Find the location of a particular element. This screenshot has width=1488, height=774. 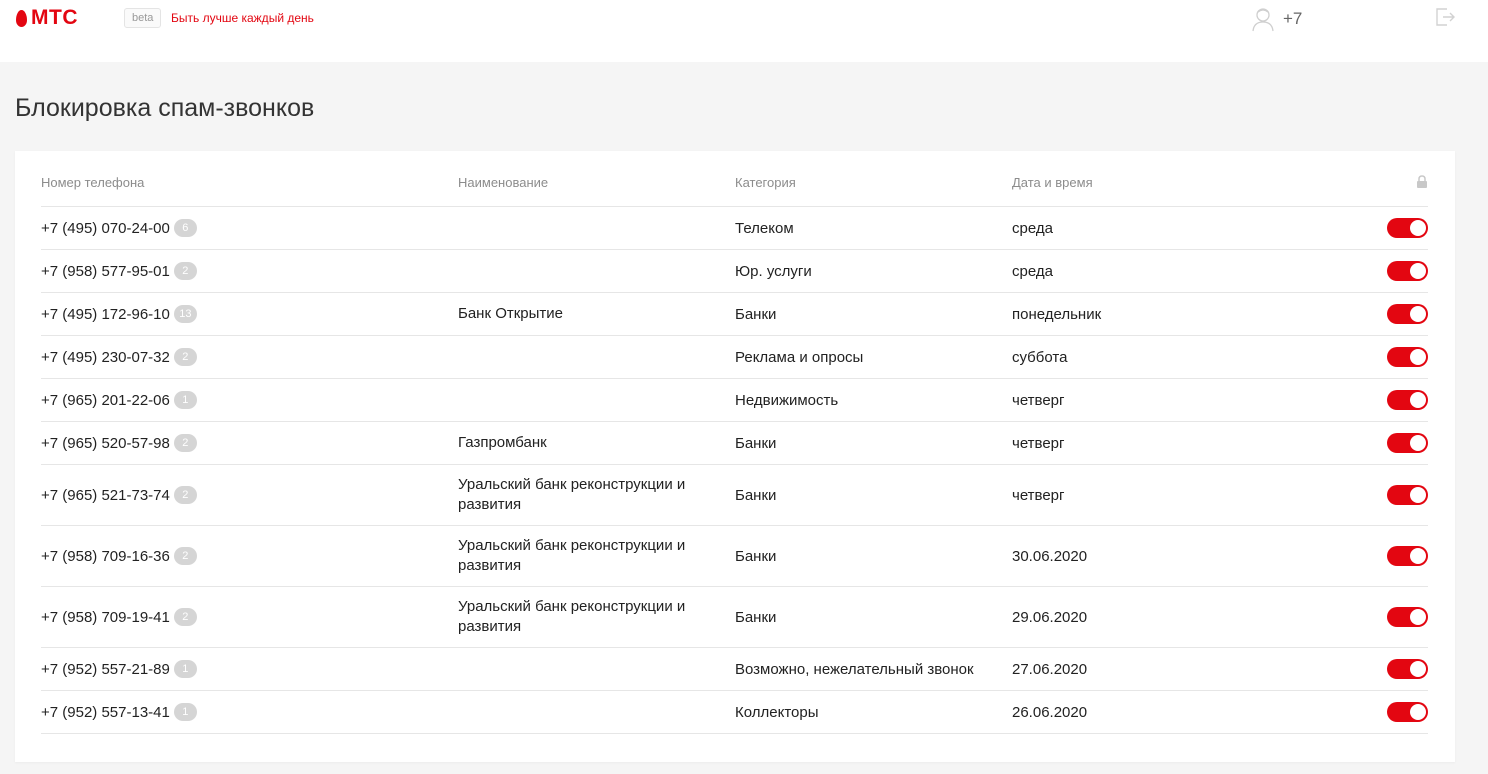

phone-number: +7 (958) 709-16-36 is located at coordinates (105, 556).